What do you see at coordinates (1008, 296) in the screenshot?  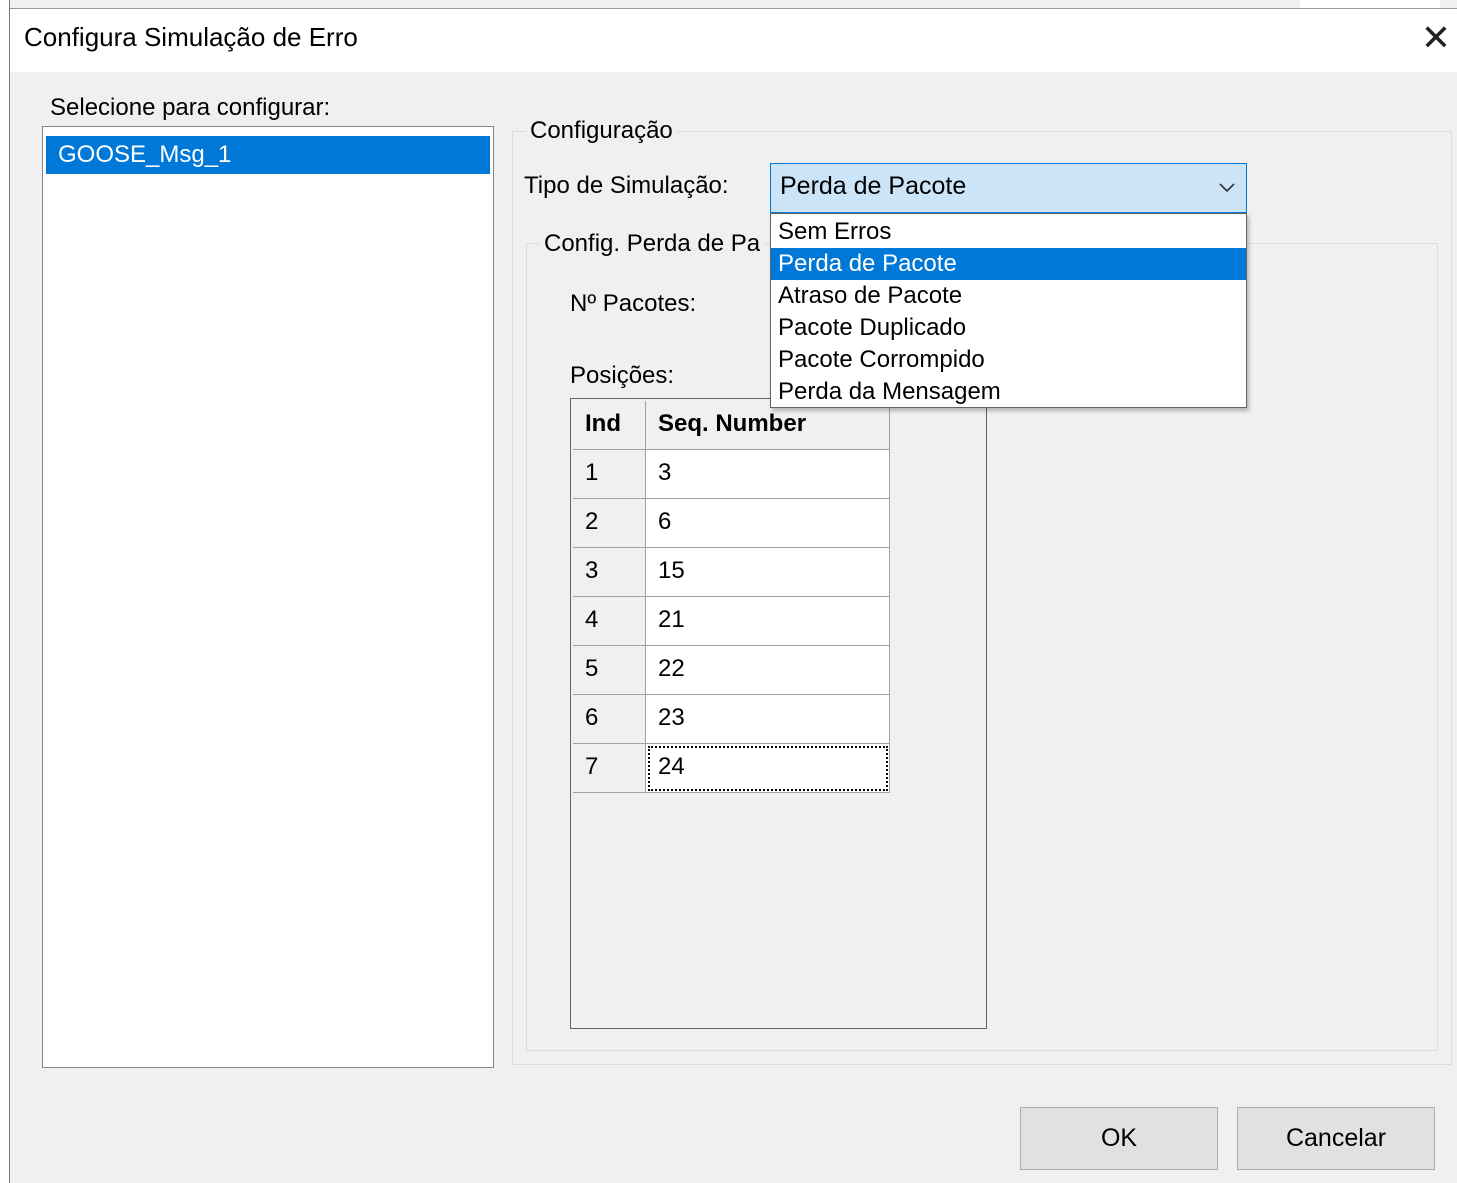 I see `dropdown-option-atraso-de-pacote: Atraso de Pacote` at bounding box center [1008, 296].